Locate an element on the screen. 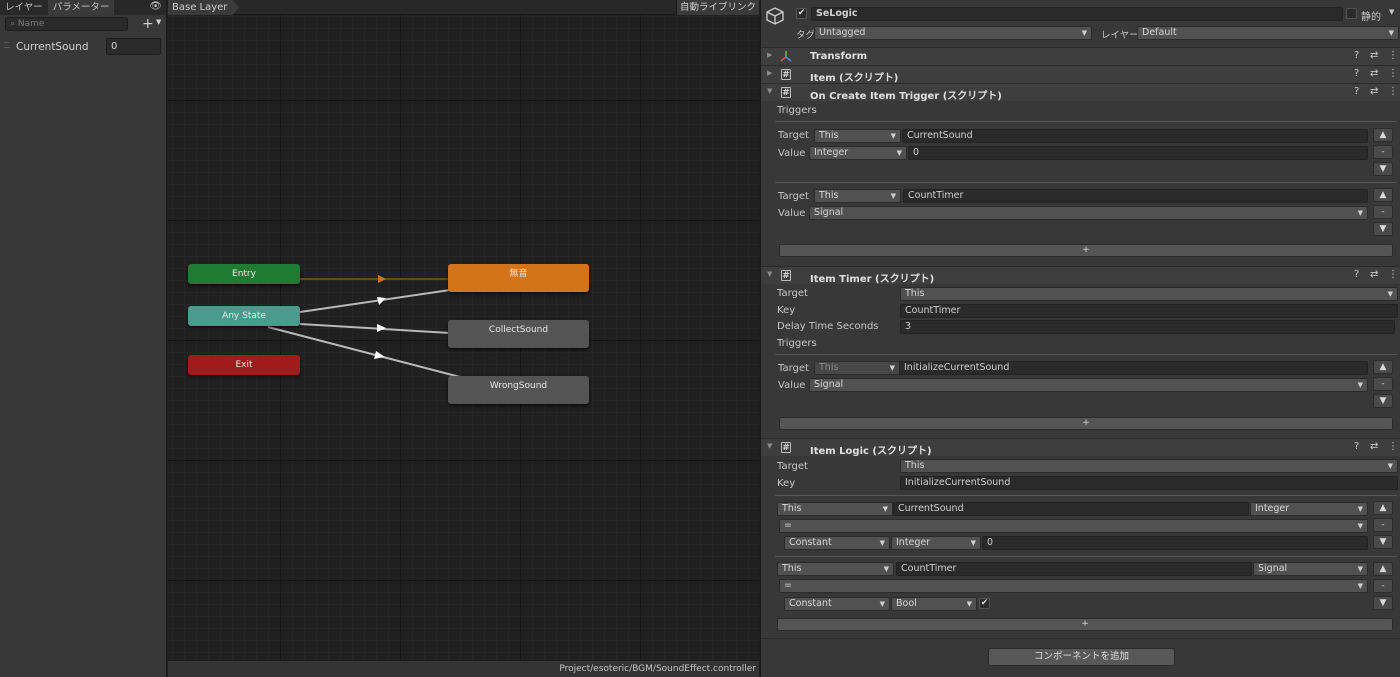 The width and height of the screenshot is (1400, 677). component-header-transform: ▶ Transform ? ⇄ ⋮ is located at coordinates (1080, 56).